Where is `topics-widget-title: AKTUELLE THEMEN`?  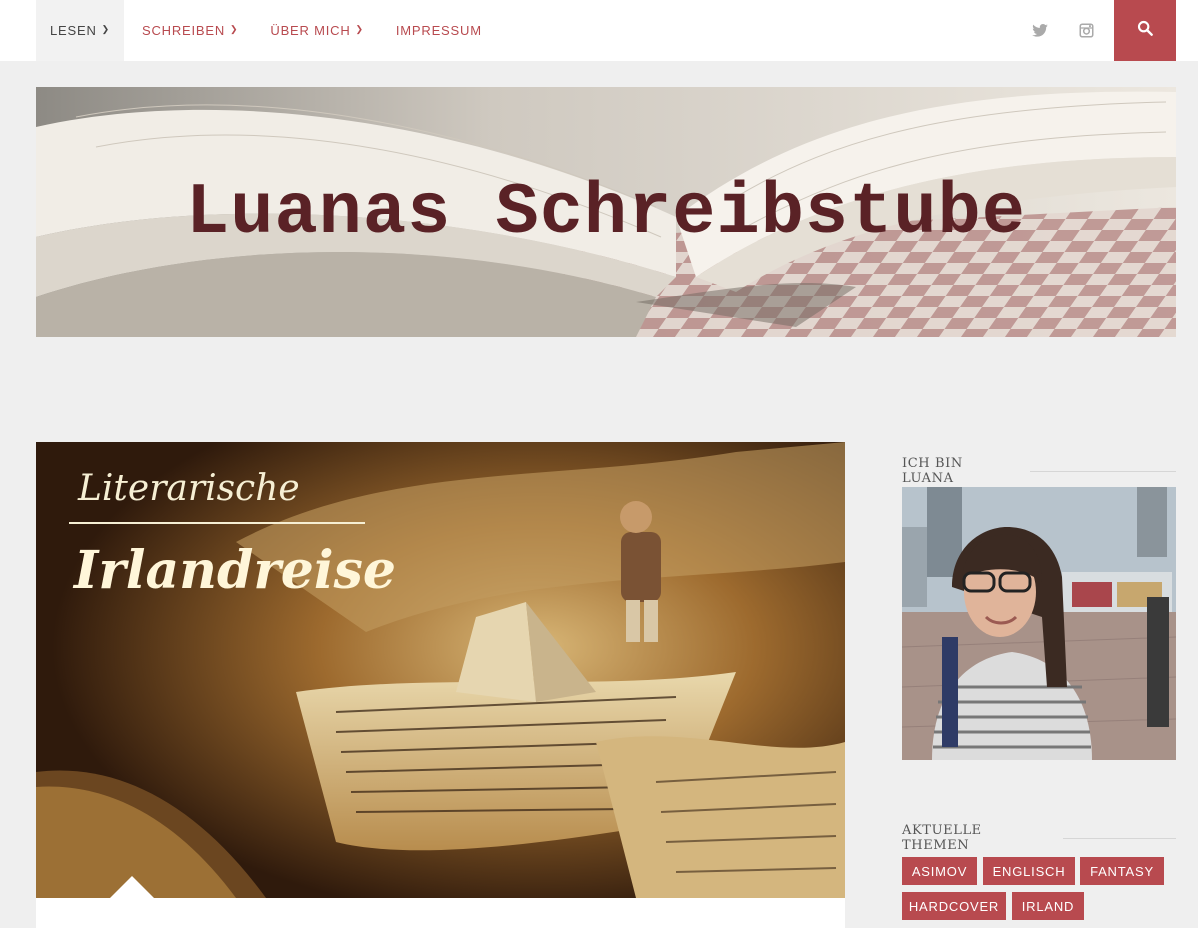 topics-widget-title: AKTUELLE THEMEN is located at coordinates (1039, 838).